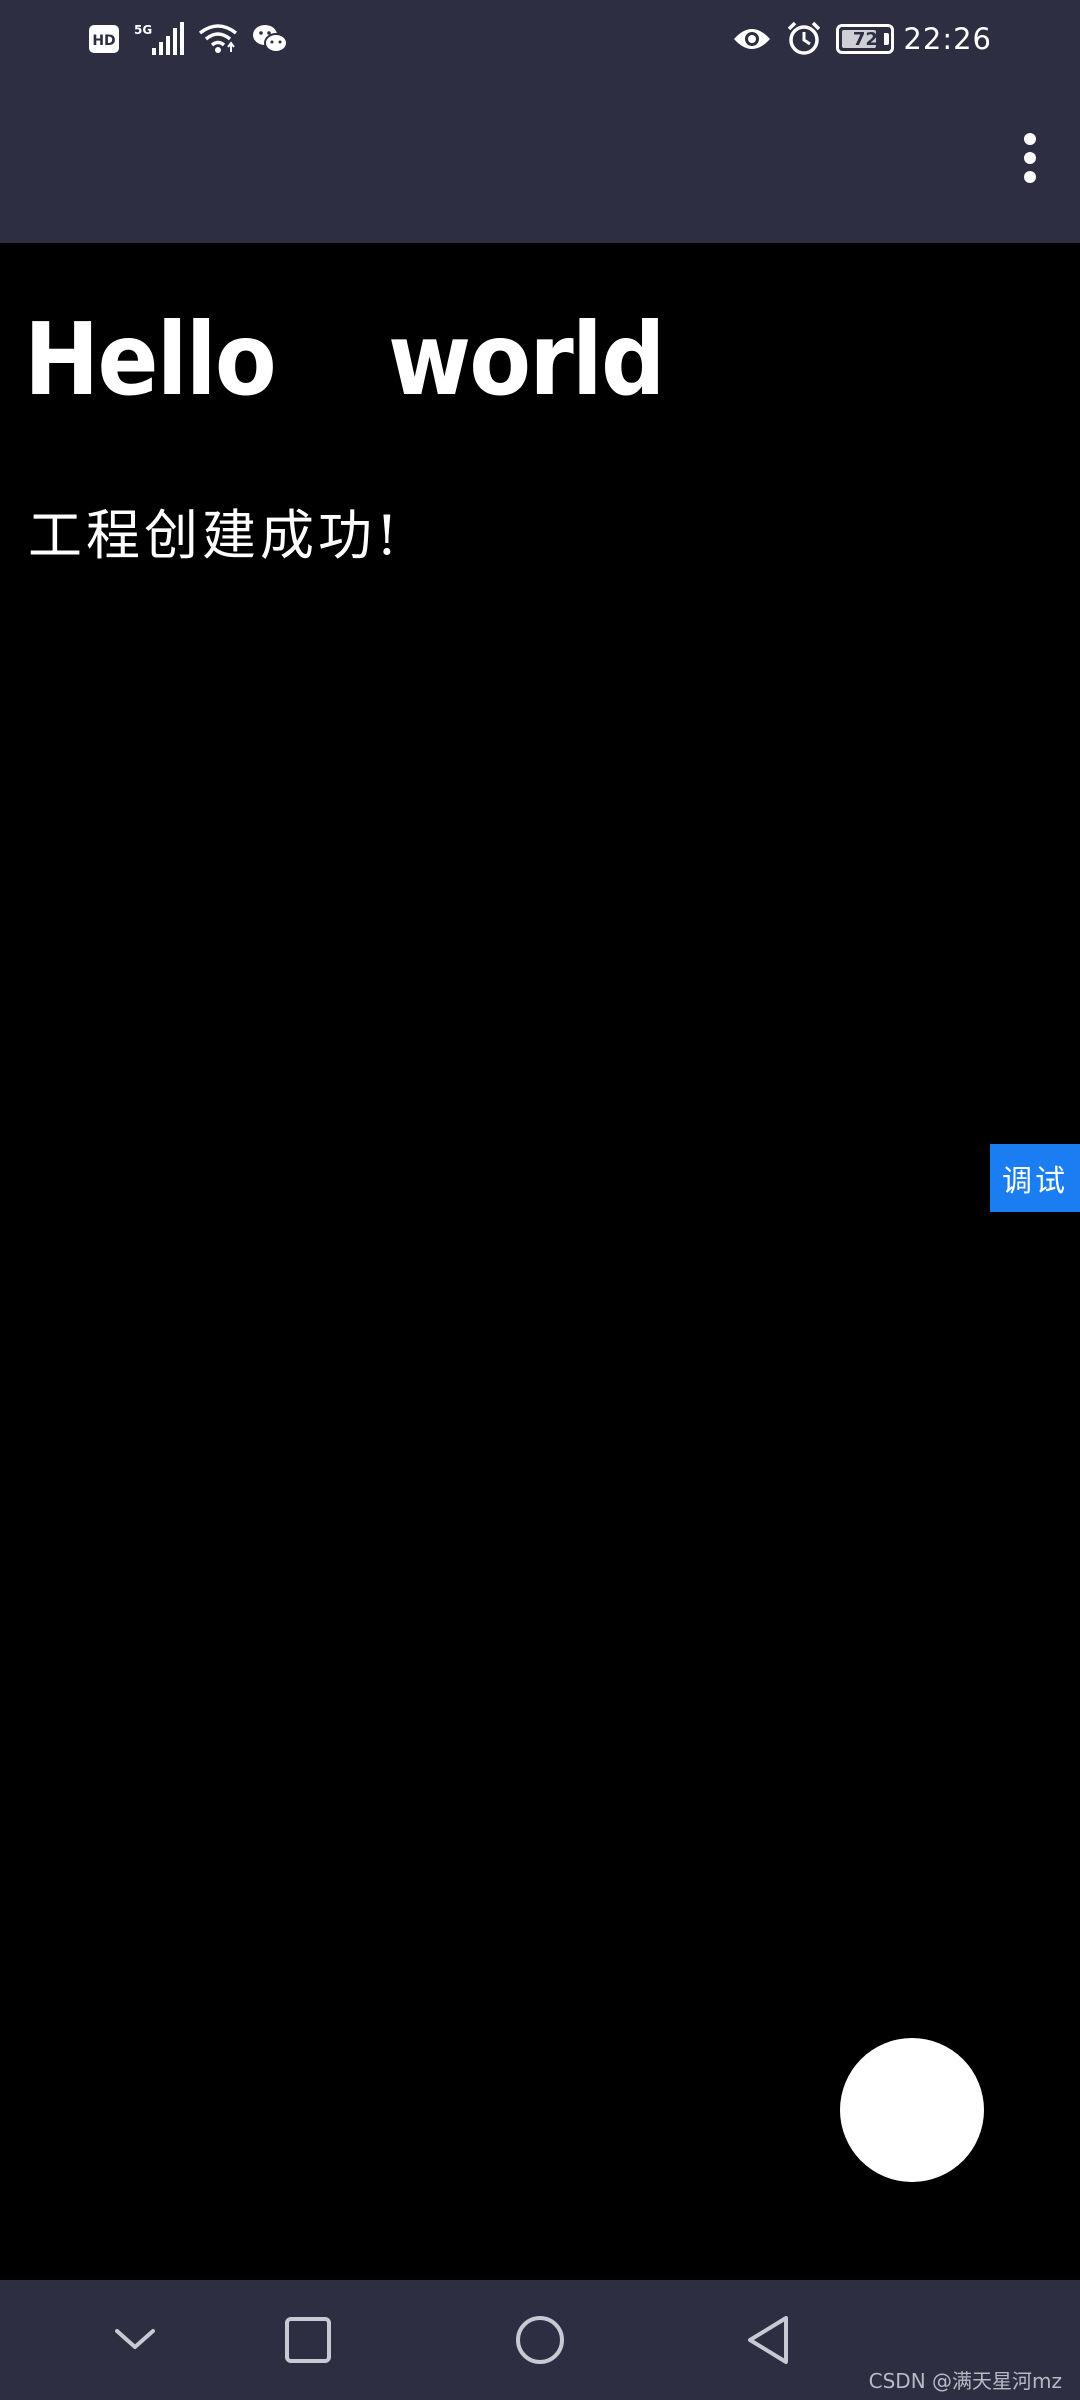  What do you see at coordinates (1035, 1178) in the screenshot?
I see `debug-tab-button: 调试` at bounding box center [1035, 1178].